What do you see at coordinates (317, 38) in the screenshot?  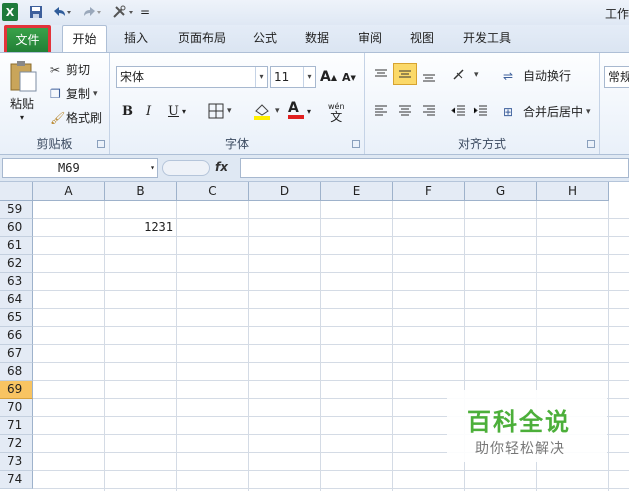 I see `tab-data: 数据` at bounding box center [317, 38].